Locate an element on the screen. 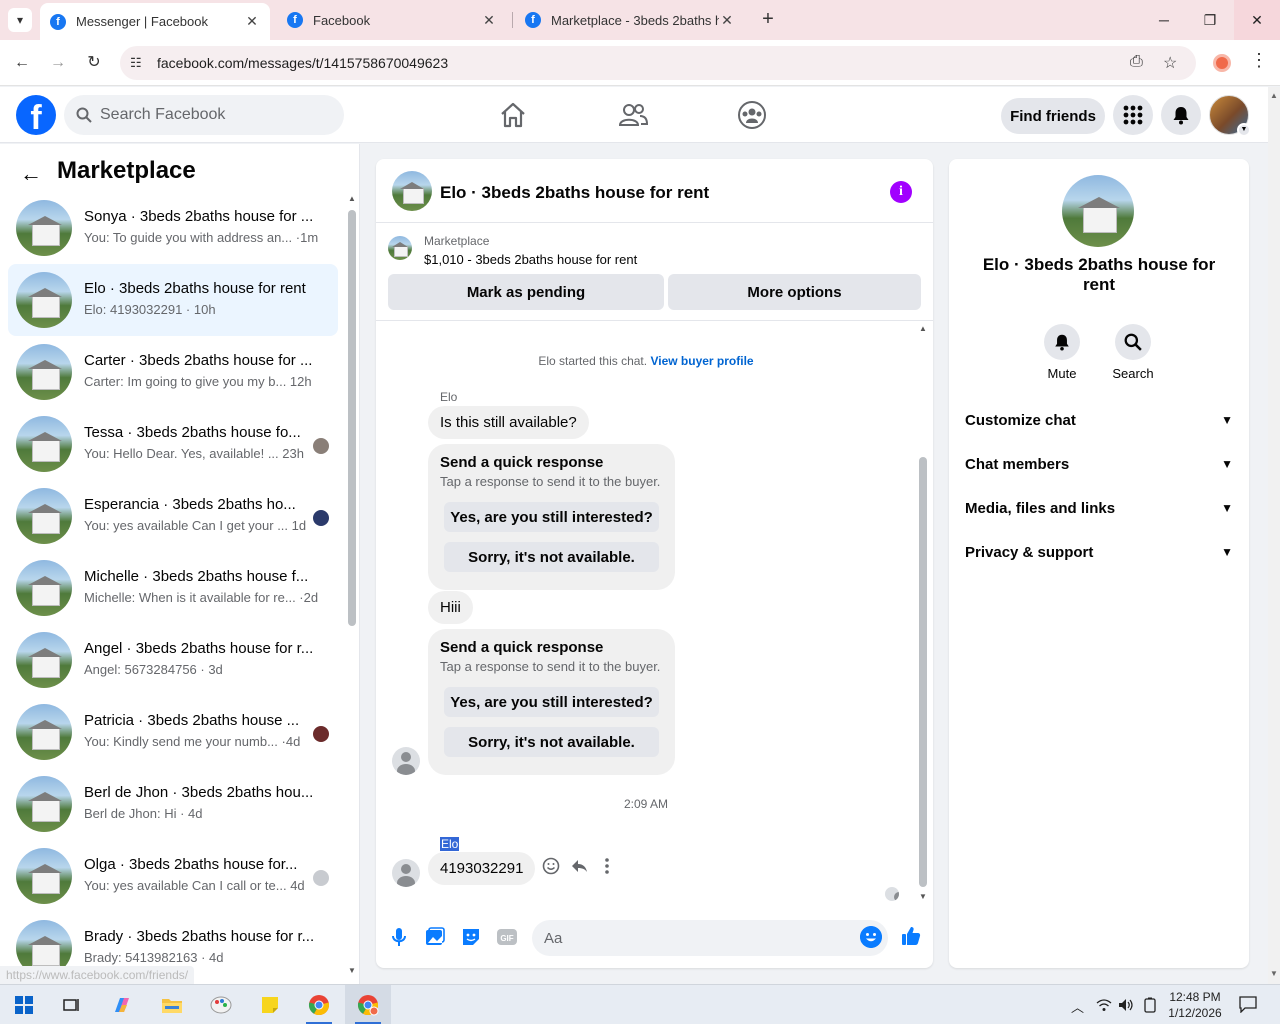 This screenshot has width=1280, height=1024. gif-icon: GIF is located at coordinates (507, 937).